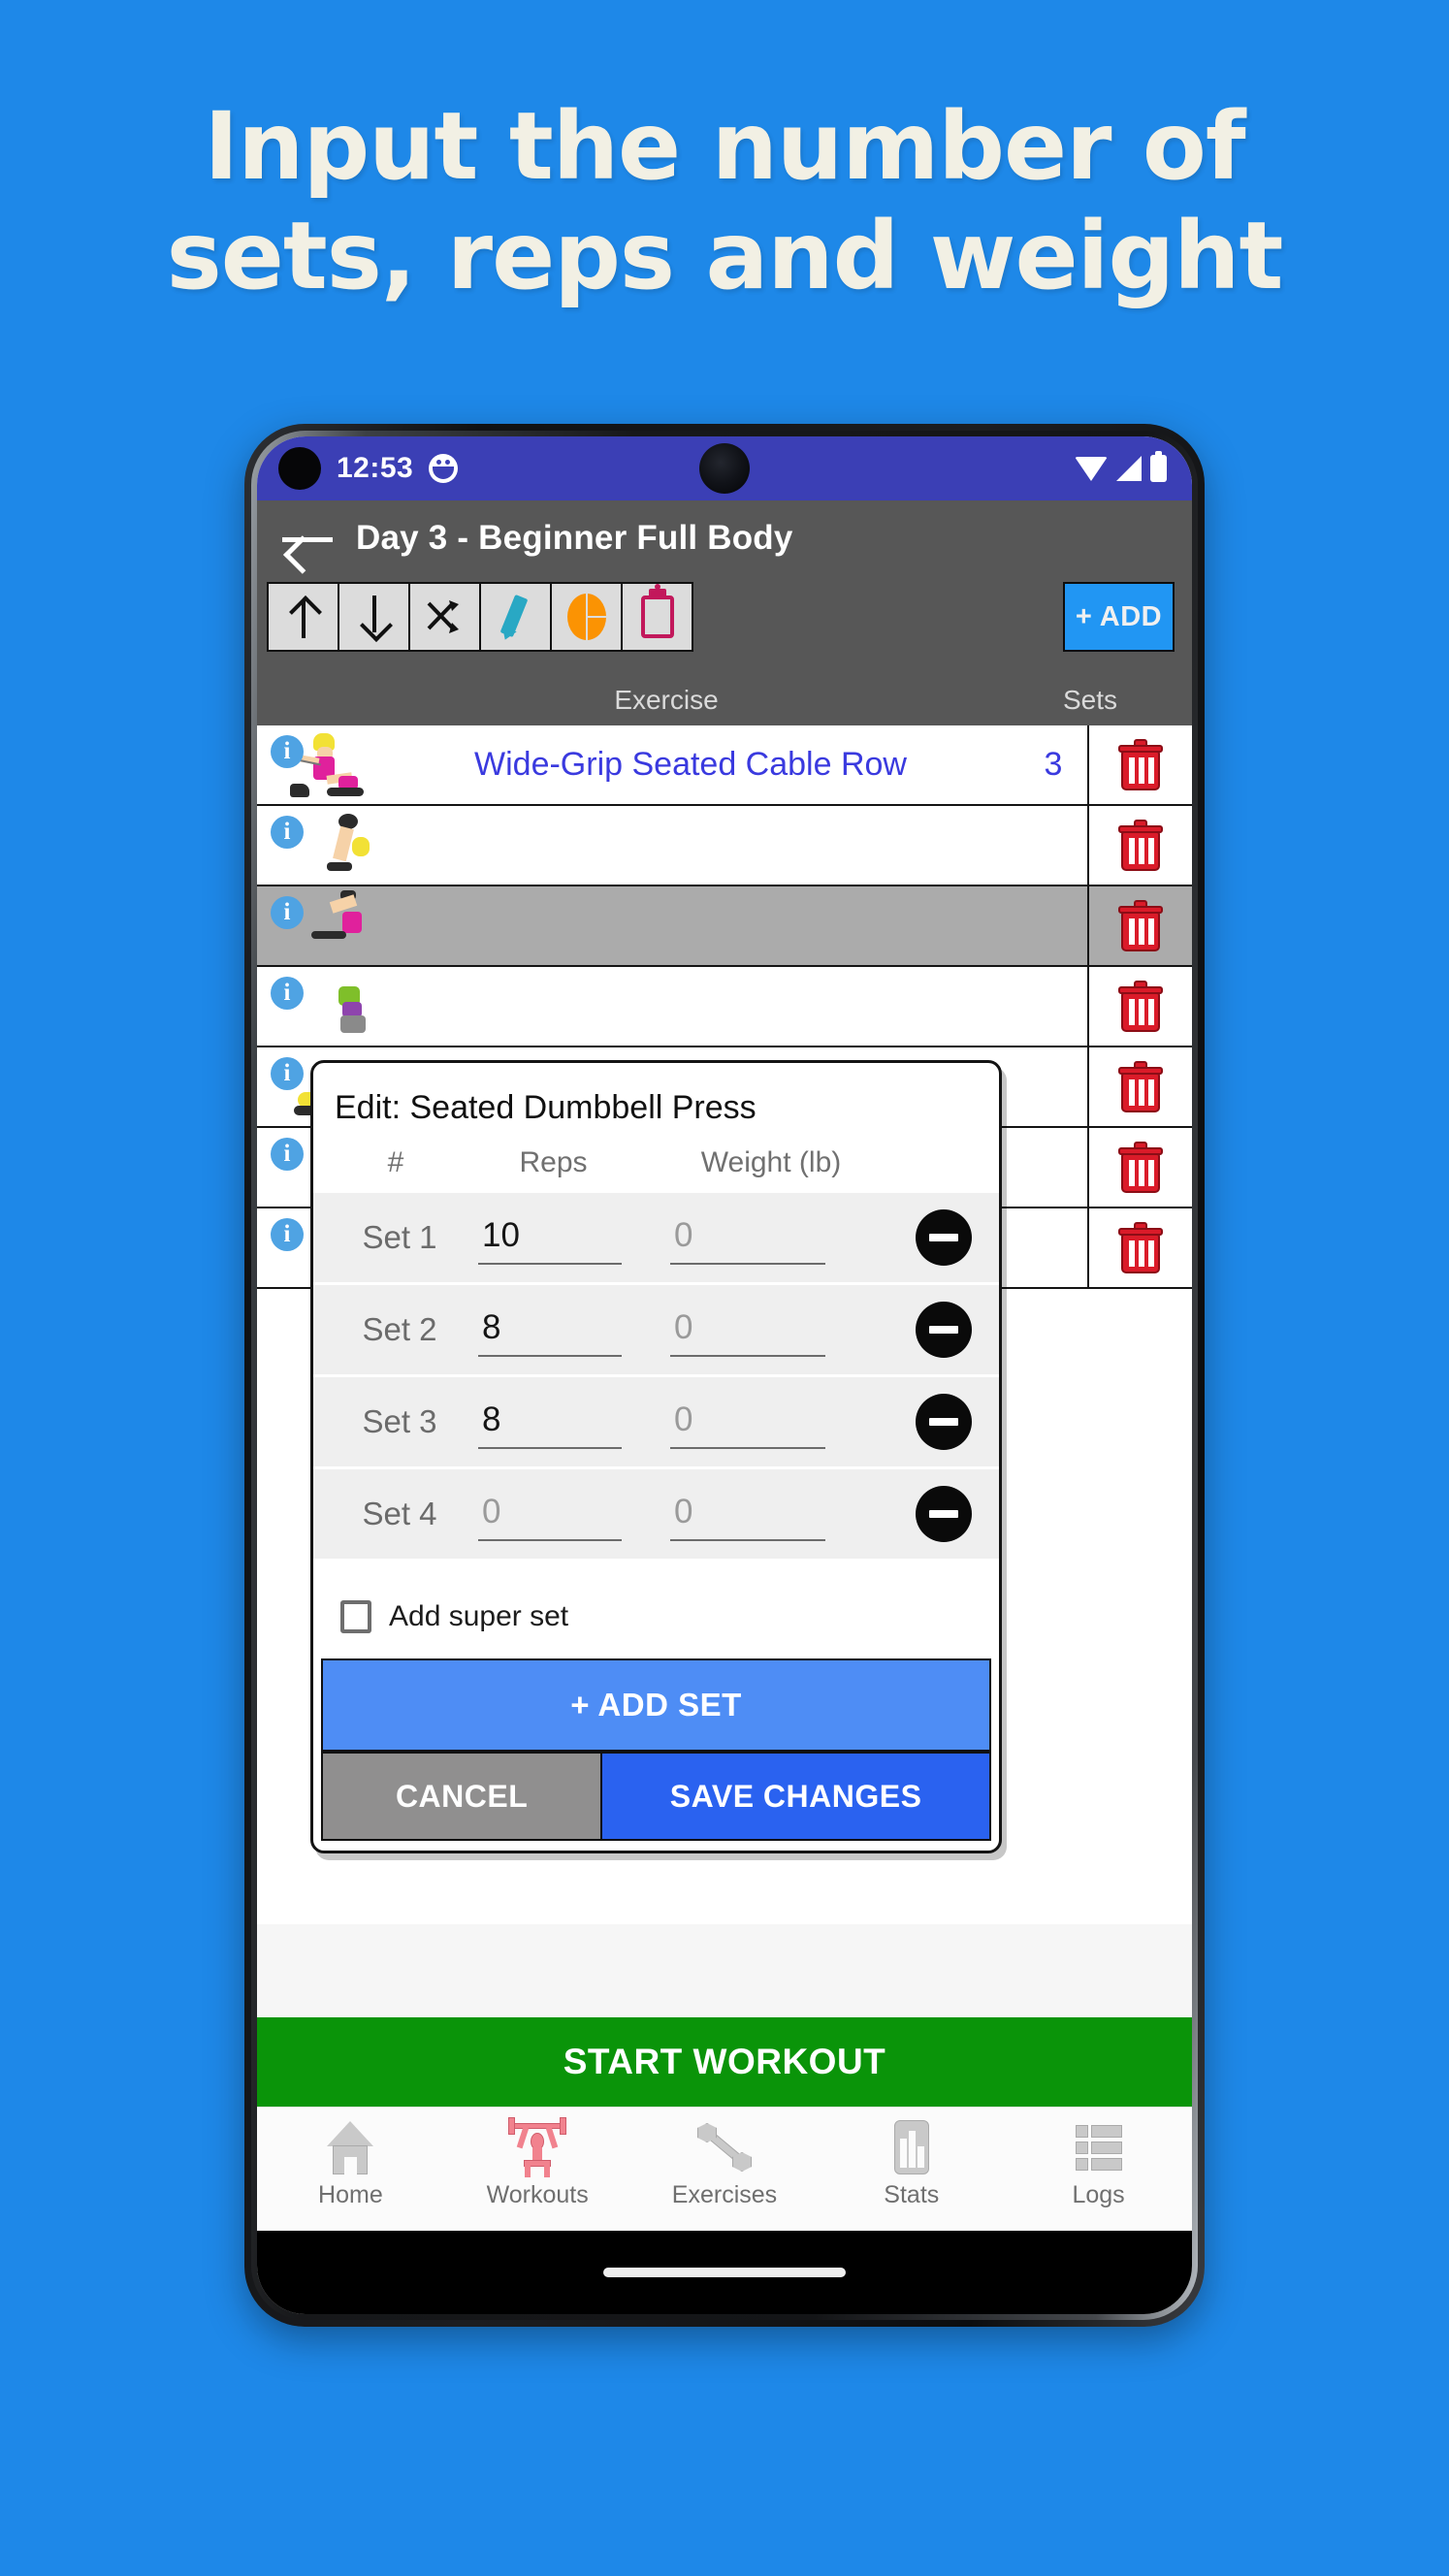 The height and width of the screenshot is (2576, 1449). What do you see at coordinates (912, 2147) in the screenshot?
I see `bar-chart-icon` at bounding box center [912, 2147].